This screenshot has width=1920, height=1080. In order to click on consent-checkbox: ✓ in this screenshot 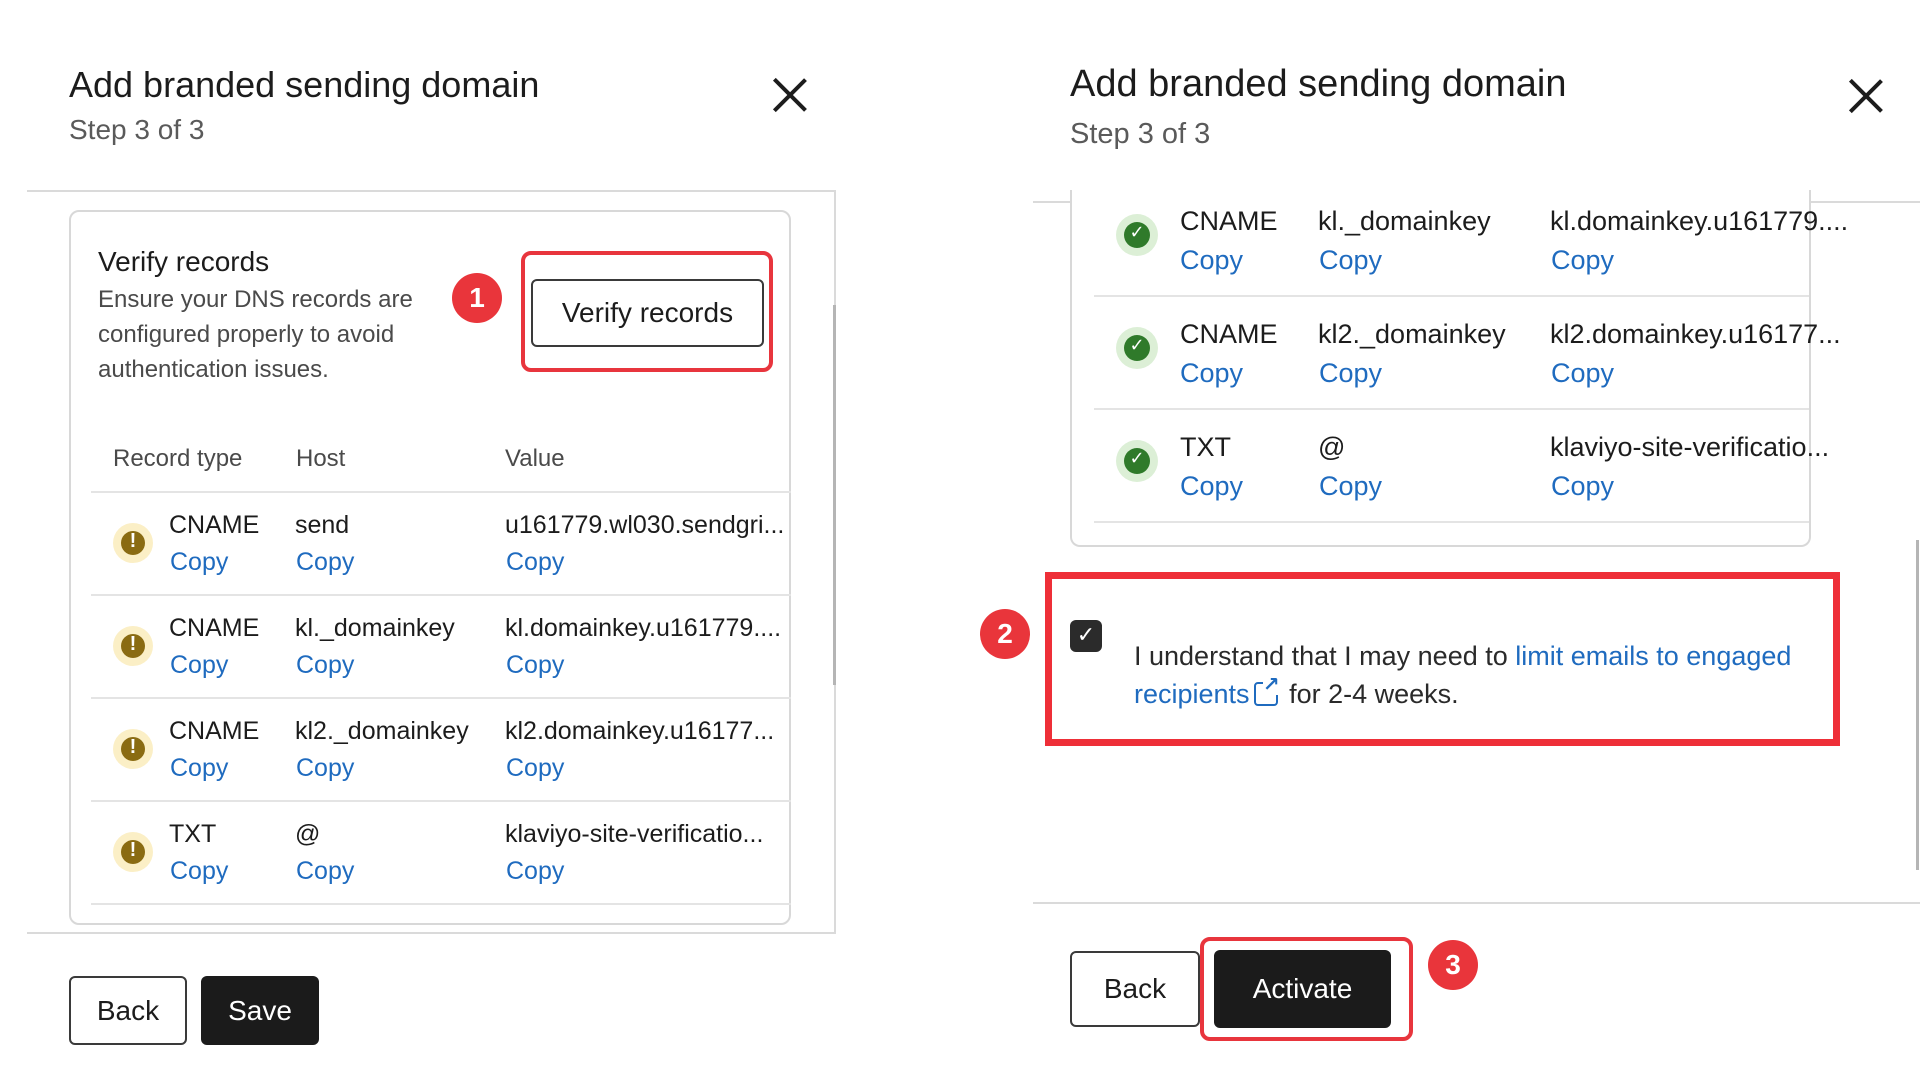, I will do `click(1086, 636)`.